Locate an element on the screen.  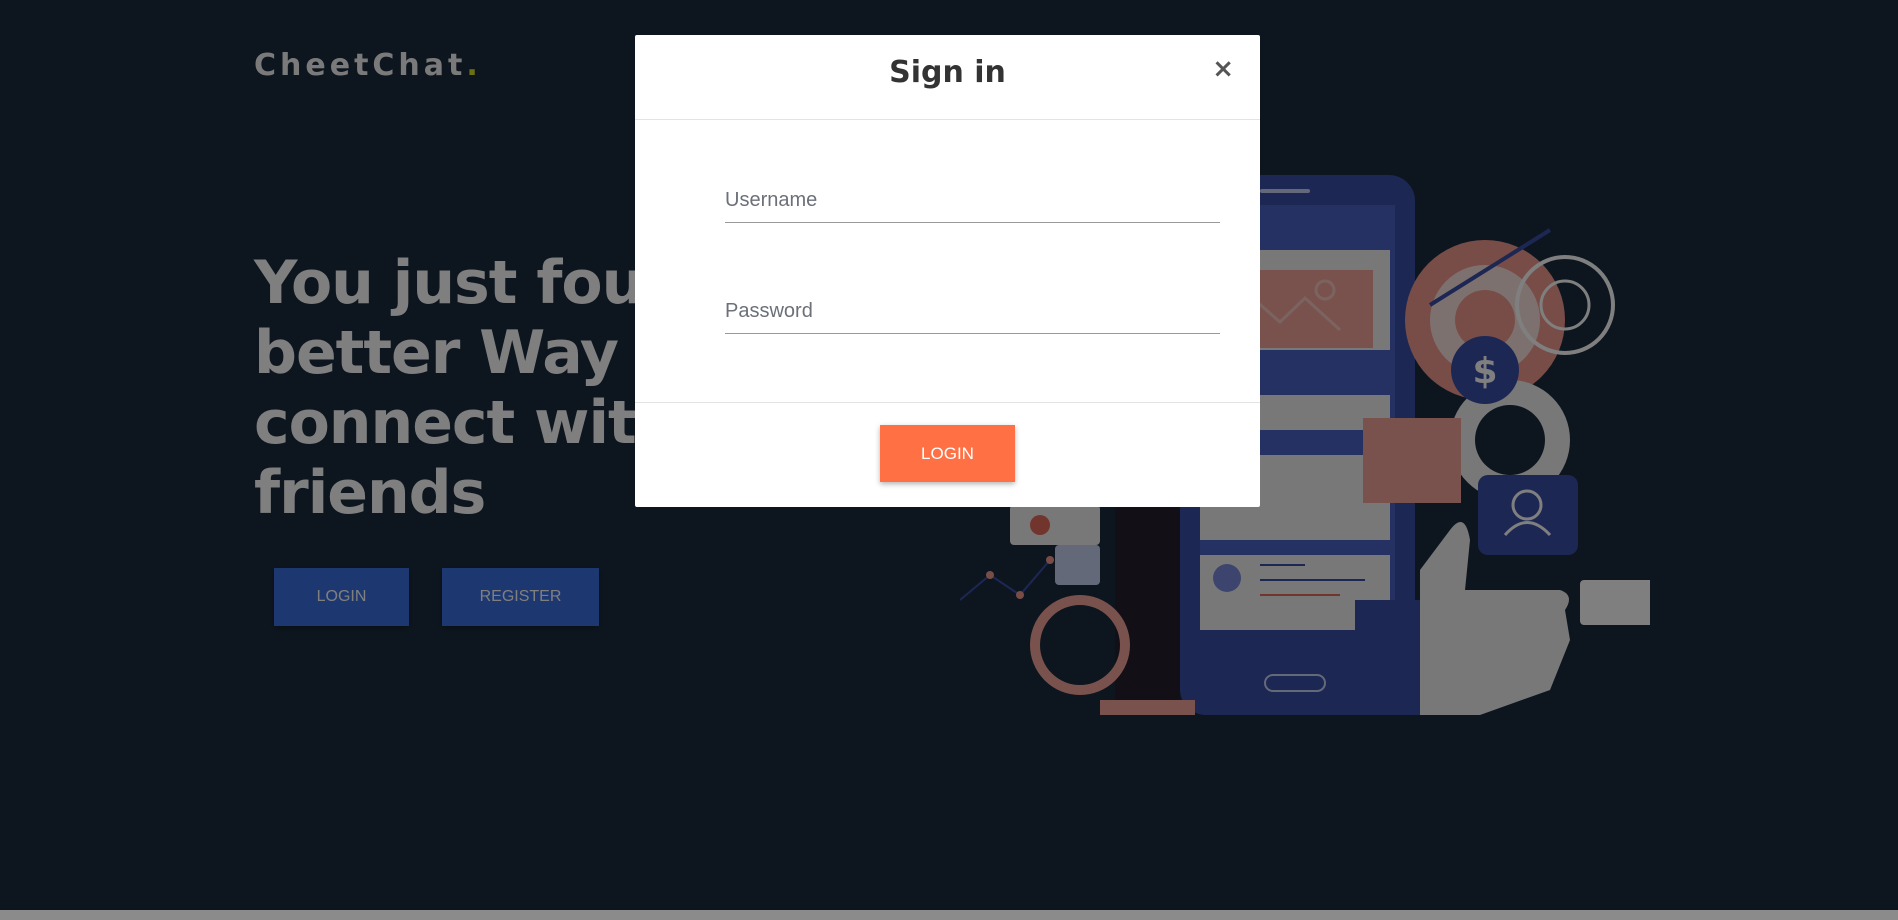
modal-footer: LOGIN is located at coordinates (947, 455).